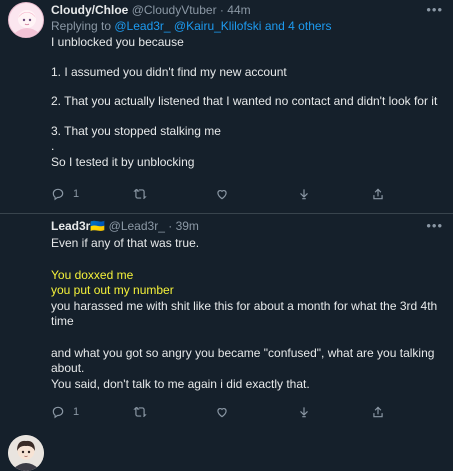 The height and width of the screenshot is (471, 453). I want to click on timestamp: 39m, so click(187, 226).